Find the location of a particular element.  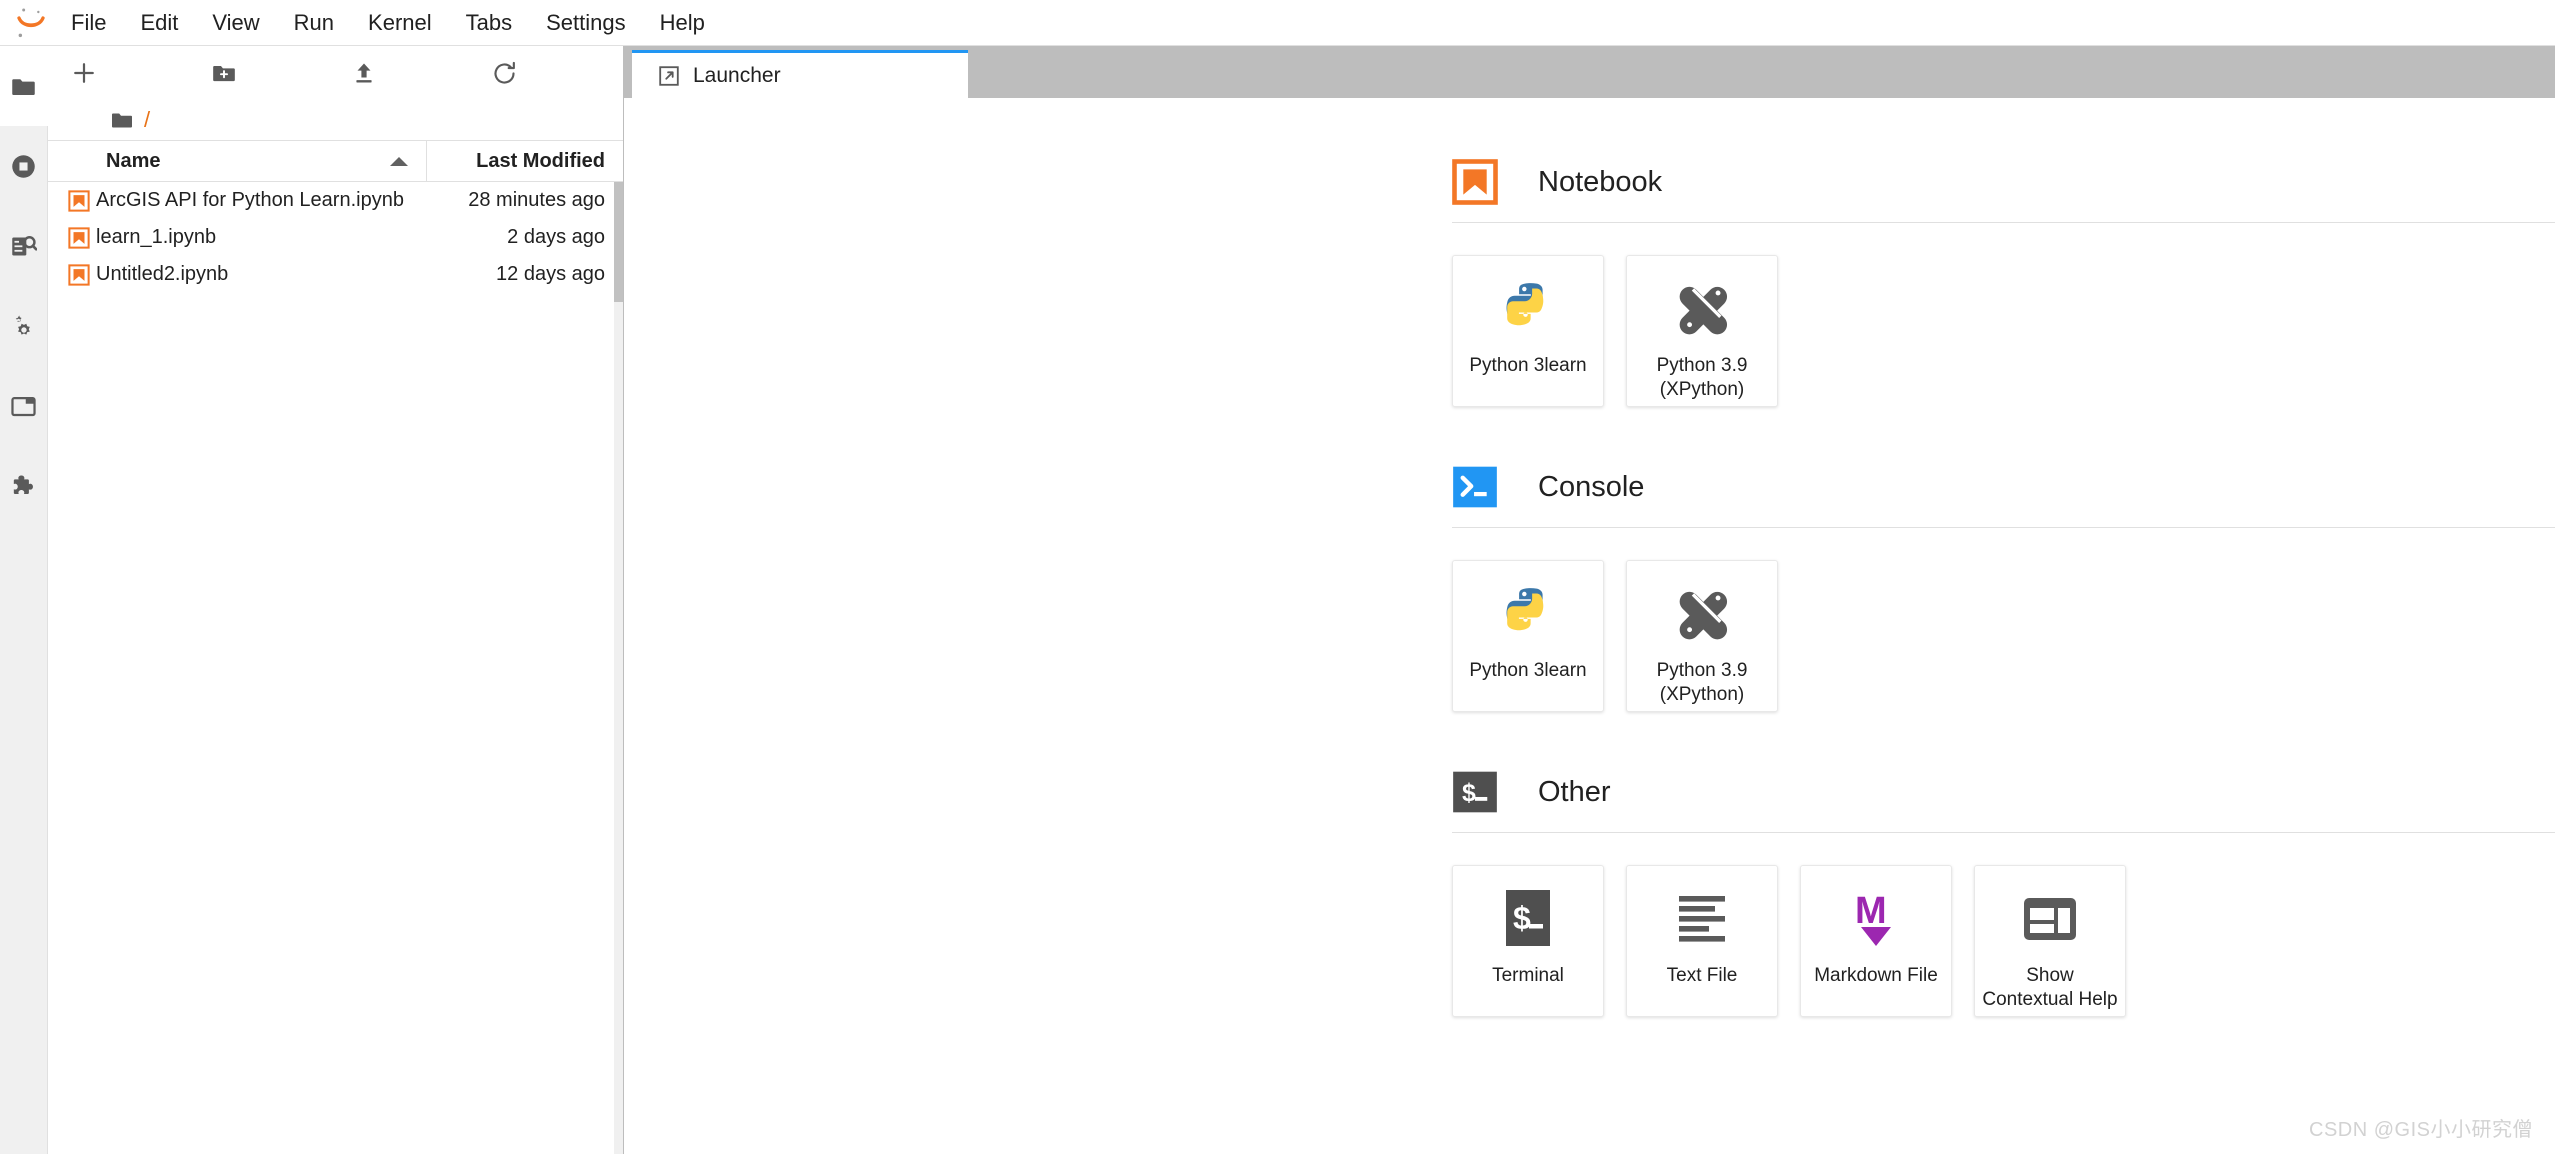

file-browser-toolbar is located at coordinates (335, 73).